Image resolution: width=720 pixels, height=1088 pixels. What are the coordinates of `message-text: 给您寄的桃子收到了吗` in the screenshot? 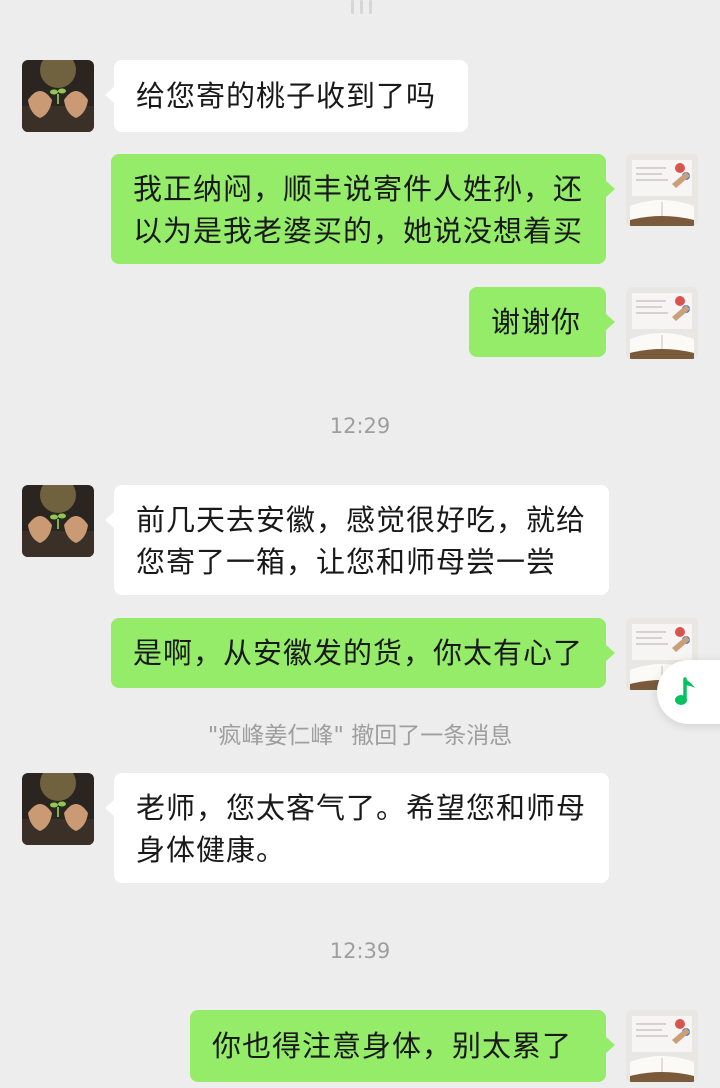 It's located at (286, 96).